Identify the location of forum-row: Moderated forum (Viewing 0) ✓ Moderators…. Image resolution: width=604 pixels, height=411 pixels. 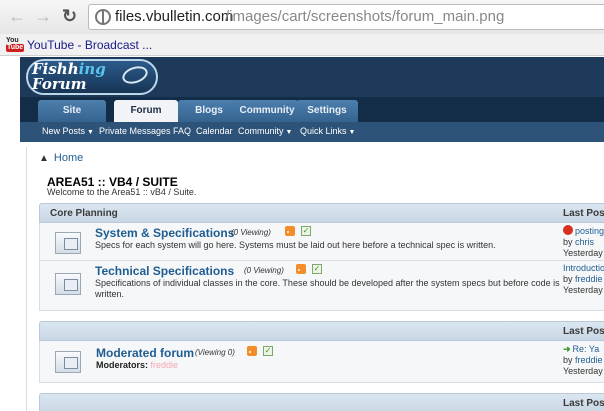
(321, 362).